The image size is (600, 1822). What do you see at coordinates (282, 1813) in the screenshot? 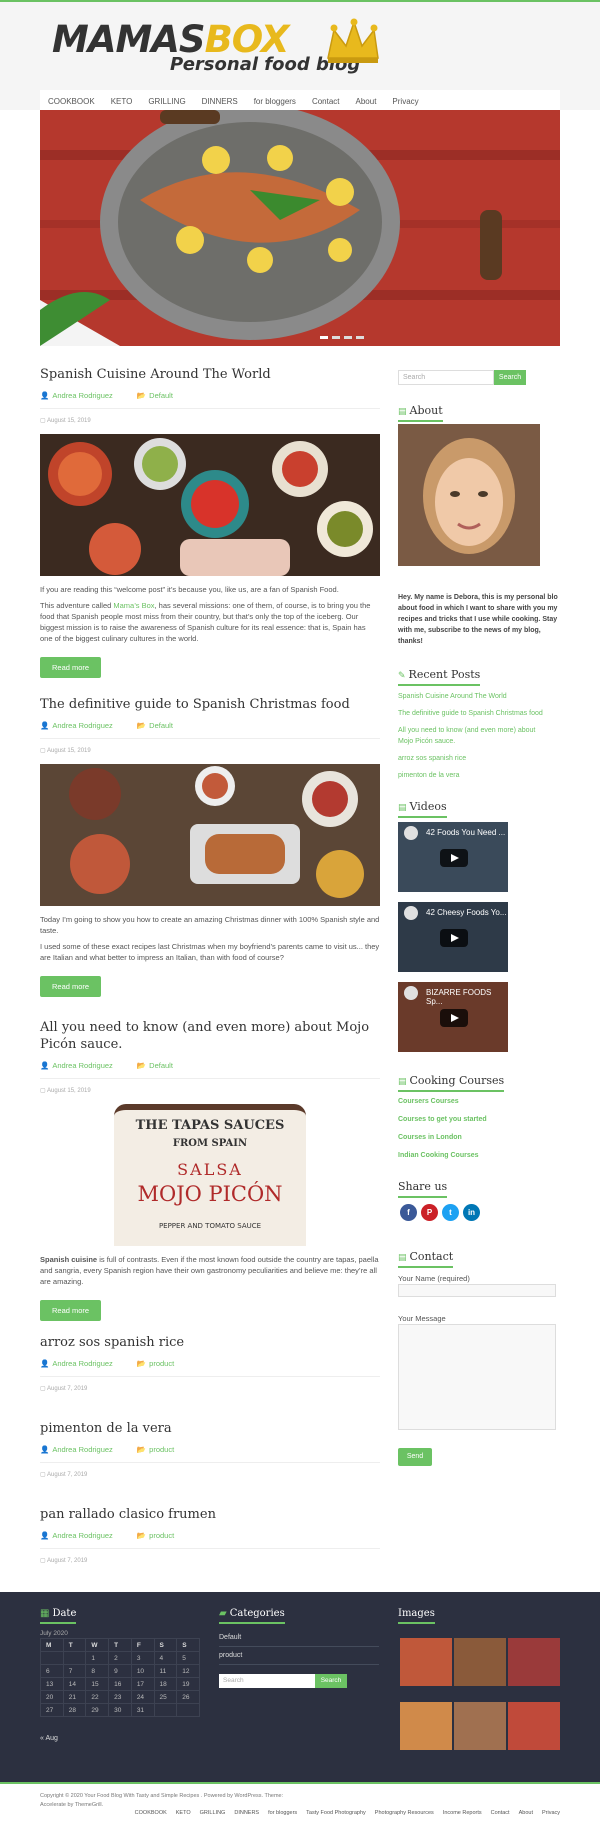
I see `footer-nav-item: for bloggers` at bounding box center [282, 1813].